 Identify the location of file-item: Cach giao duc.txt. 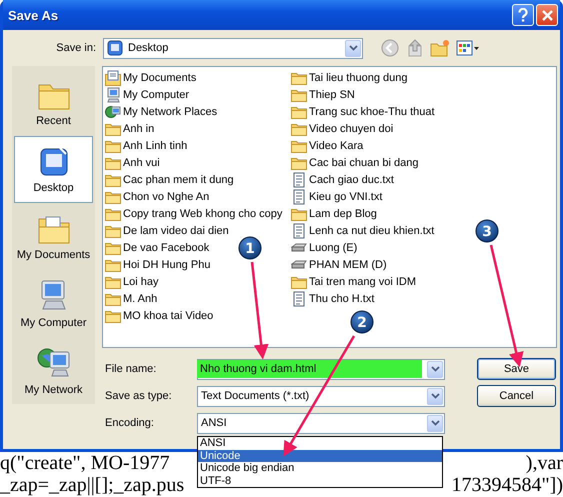
(342, 179).